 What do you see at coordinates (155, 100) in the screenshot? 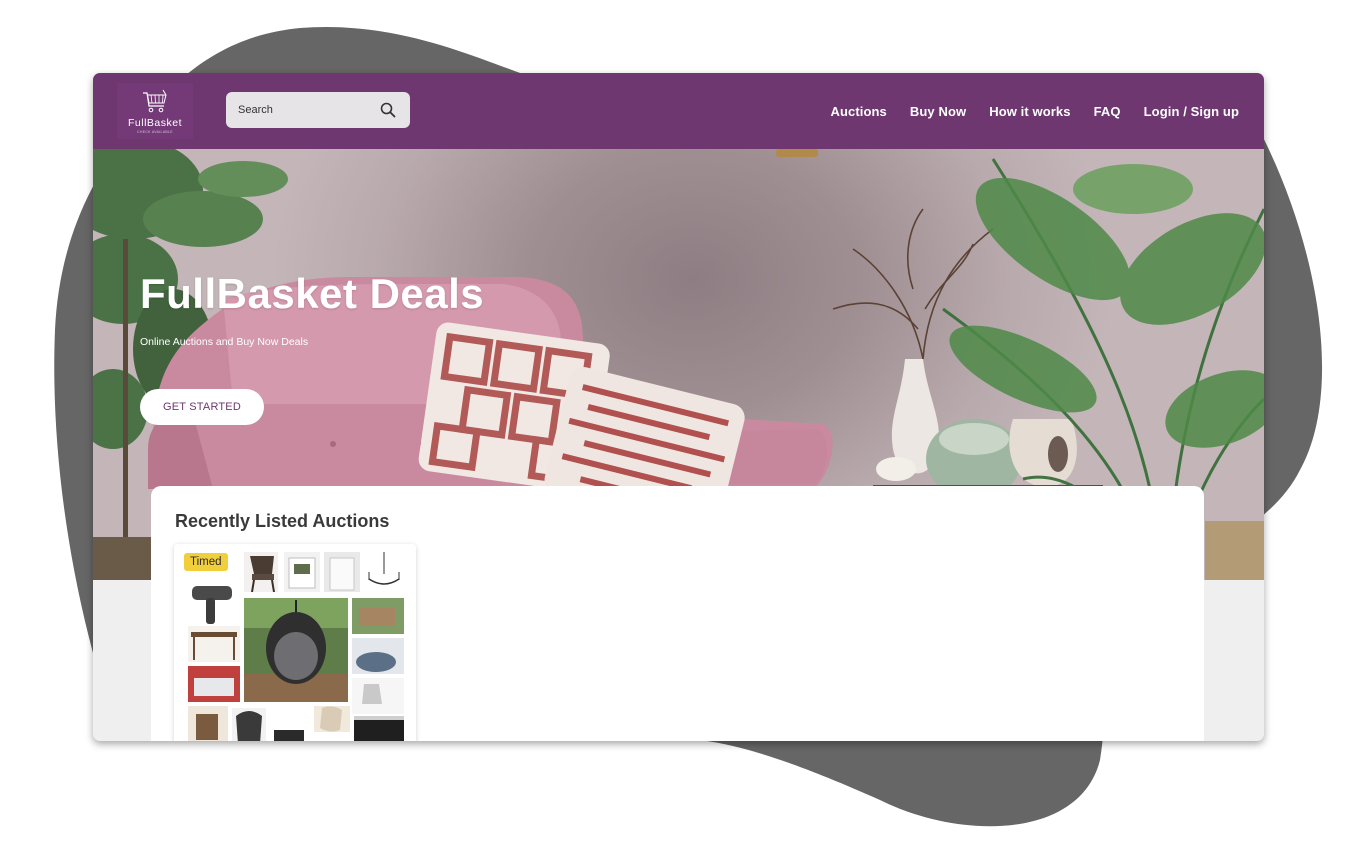
I see `shopping-cart-icon` at bounding box center [155, 100].